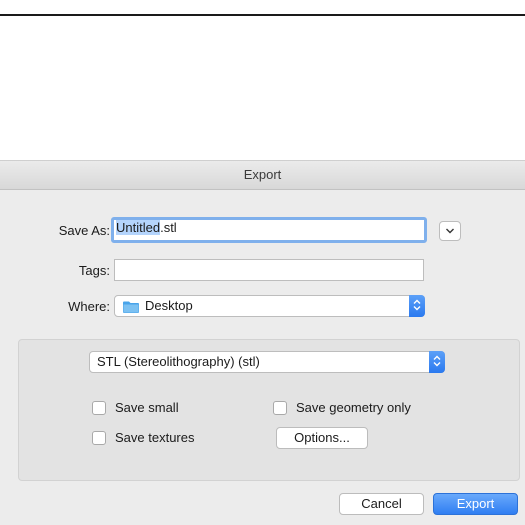  What do you see at coordinates (138, 227) in the screenshot?
I see `file-name-selected: Untitled` at bounding box center [138, 227].